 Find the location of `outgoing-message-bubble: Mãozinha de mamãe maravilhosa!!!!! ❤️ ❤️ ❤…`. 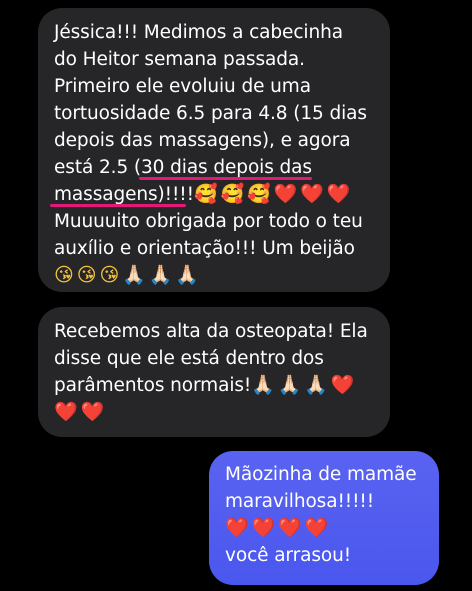

outgoing-message-bubble: Mãozinha de mamãe maravilhosa!!!!! ❤️ ❤️ ❤… is located at coordinates (324, 518).